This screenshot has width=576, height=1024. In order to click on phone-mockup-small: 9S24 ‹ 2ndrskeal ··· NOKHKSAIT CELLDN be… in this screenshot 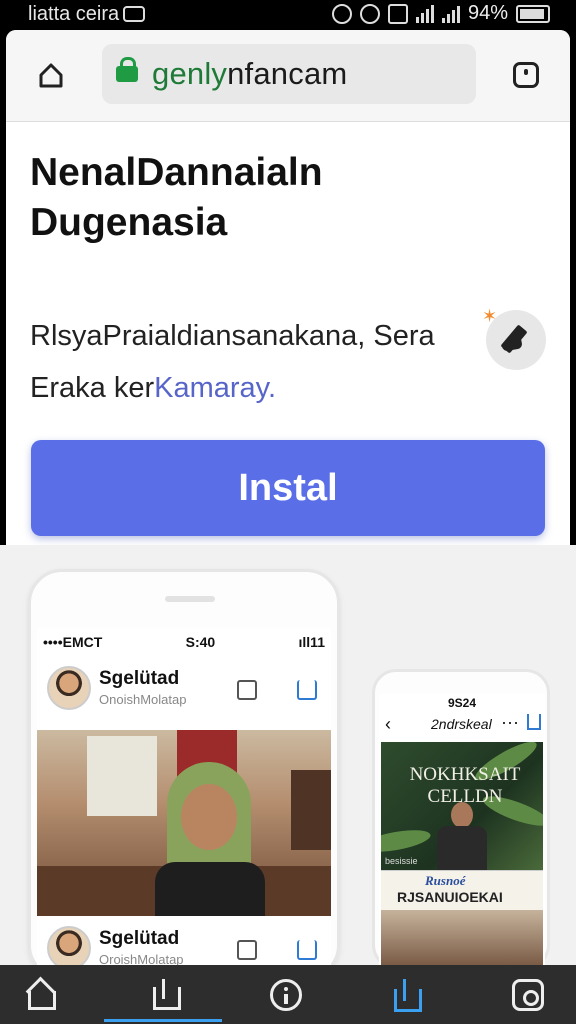, I will do `click(461, 817)`.